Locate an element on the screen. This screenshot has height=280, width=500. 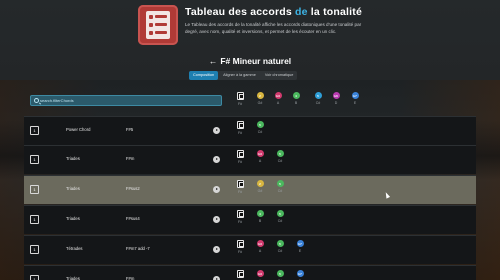
chord-note: b3A is located at coordinates (260, 274).